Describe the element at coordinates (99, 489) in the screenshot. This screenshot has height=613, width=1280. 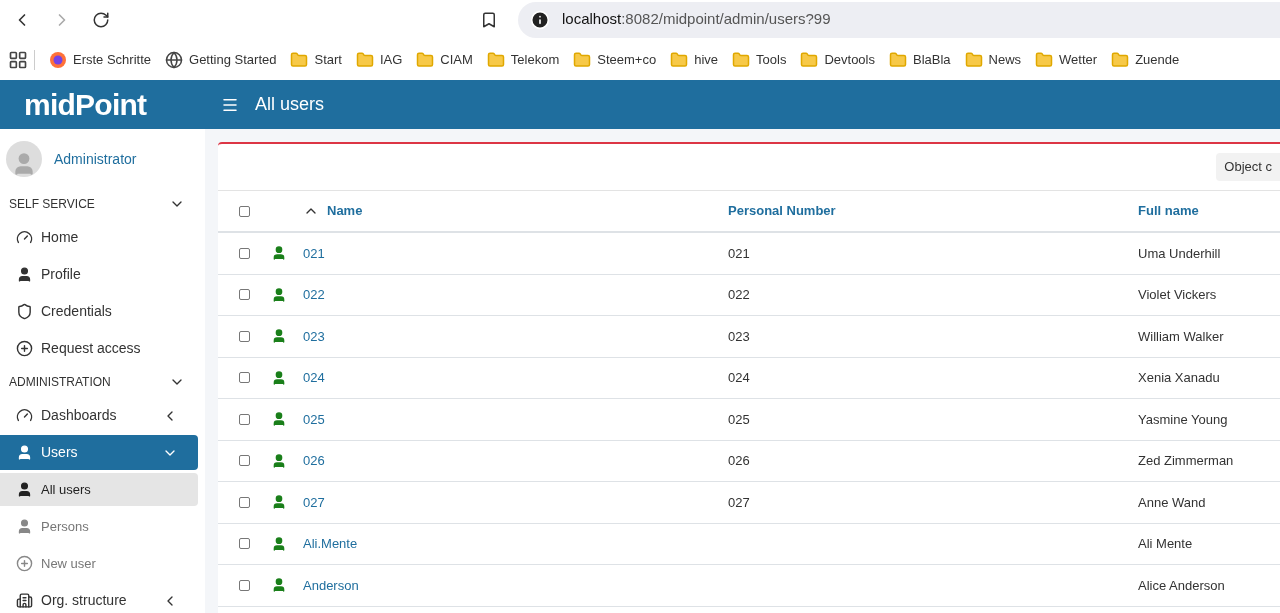
I see `nav-subitem: All users` at that location.